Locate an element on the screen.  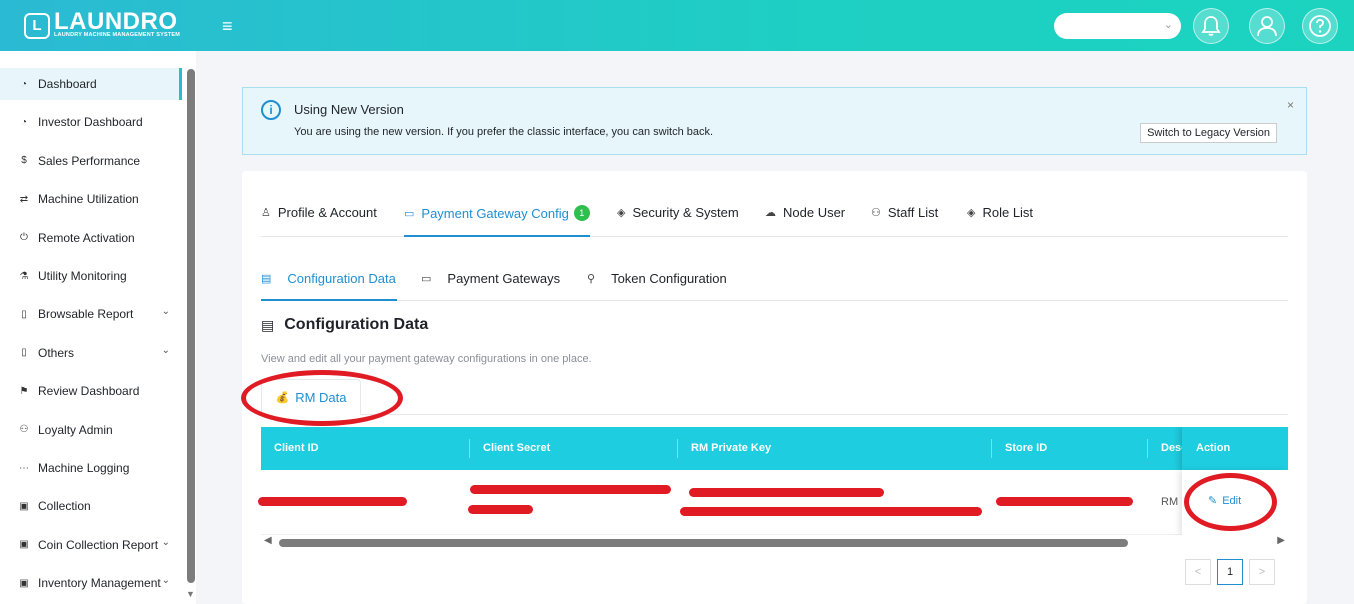
count-badge: 1 is located at coordinates (581, 213).